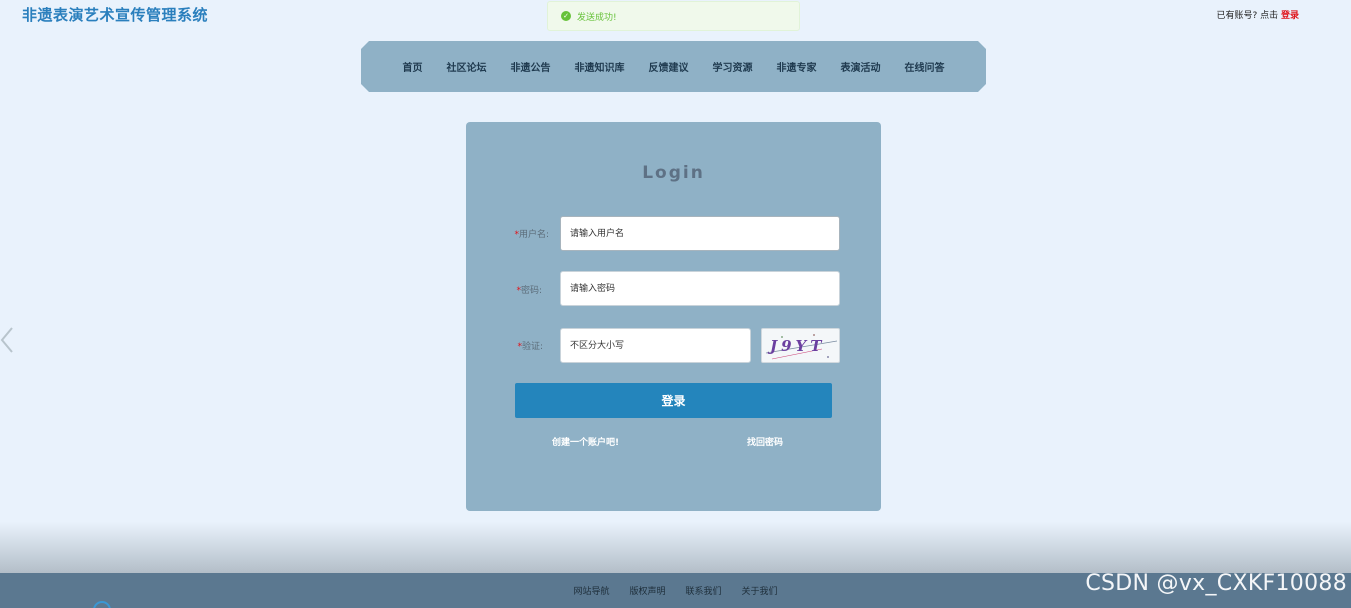  What do you see at coordinates (585, 441) in the screenshot?
I see `create-account-link: 创建一个账户吧!` at bounding box center [585, 441].